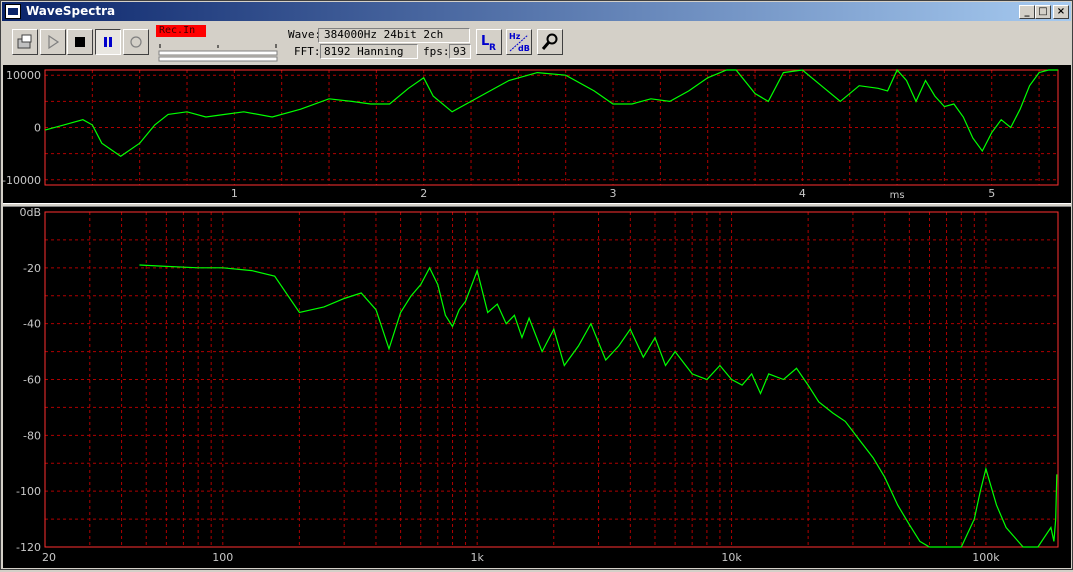 Image resolution: width=1073 pixels, height=572 pixels. I want to click on minimize-button: _, so click(1027, 12).